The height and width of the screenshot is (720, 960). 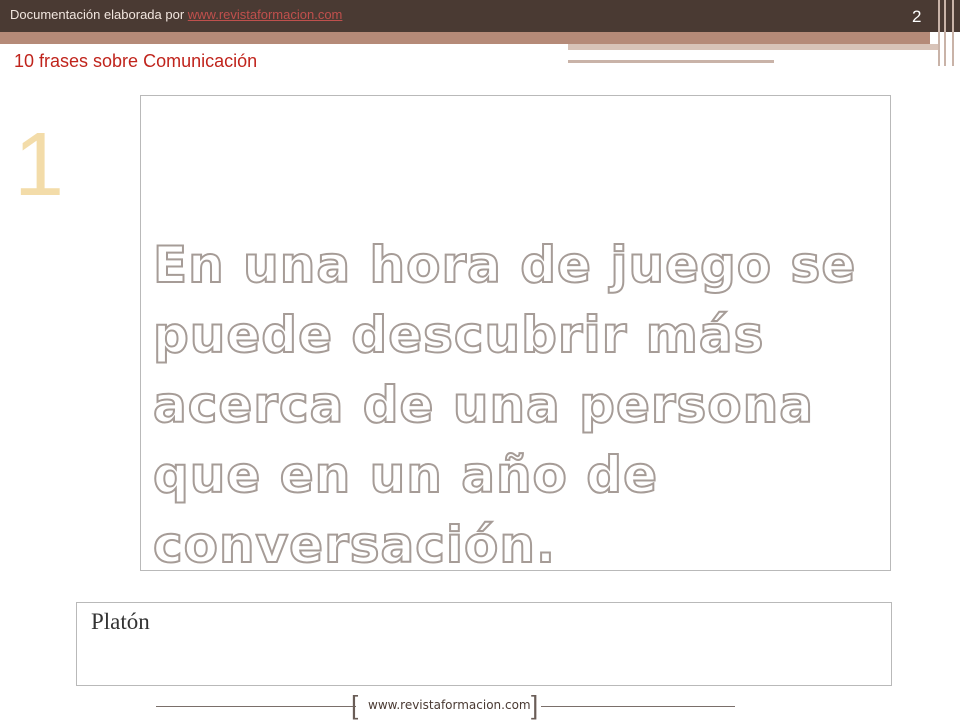 I want to click on footer-url: www.revistaformacion.com, so click(x=449, y=705).